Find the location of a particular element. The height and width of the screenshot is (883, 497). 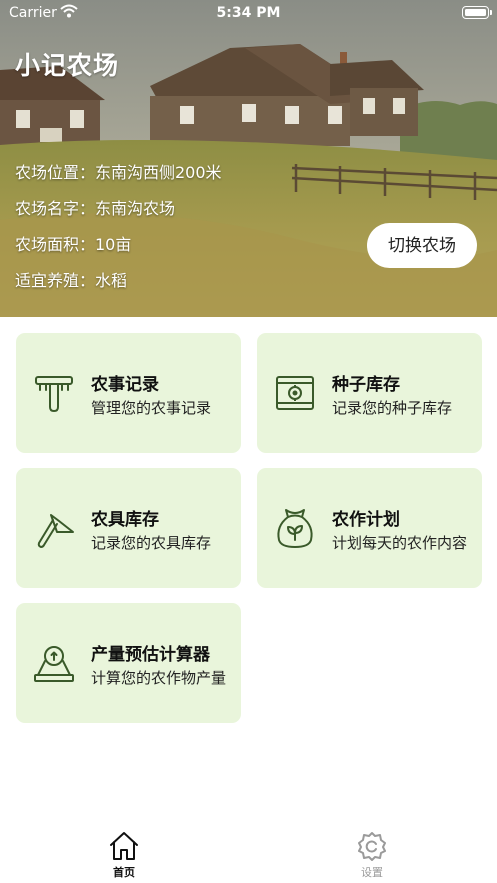

card-subtitle: 计划每天的农作内容 is located at coordinates (400, 543).